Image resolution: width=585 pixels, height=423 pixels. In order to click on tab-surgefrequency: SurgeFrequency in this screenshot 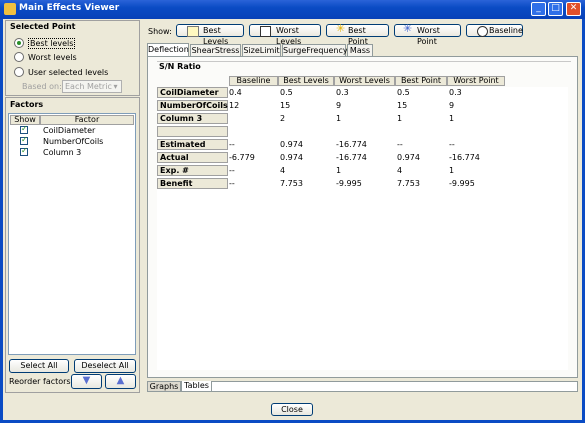, I will do `click(315, 50)`.